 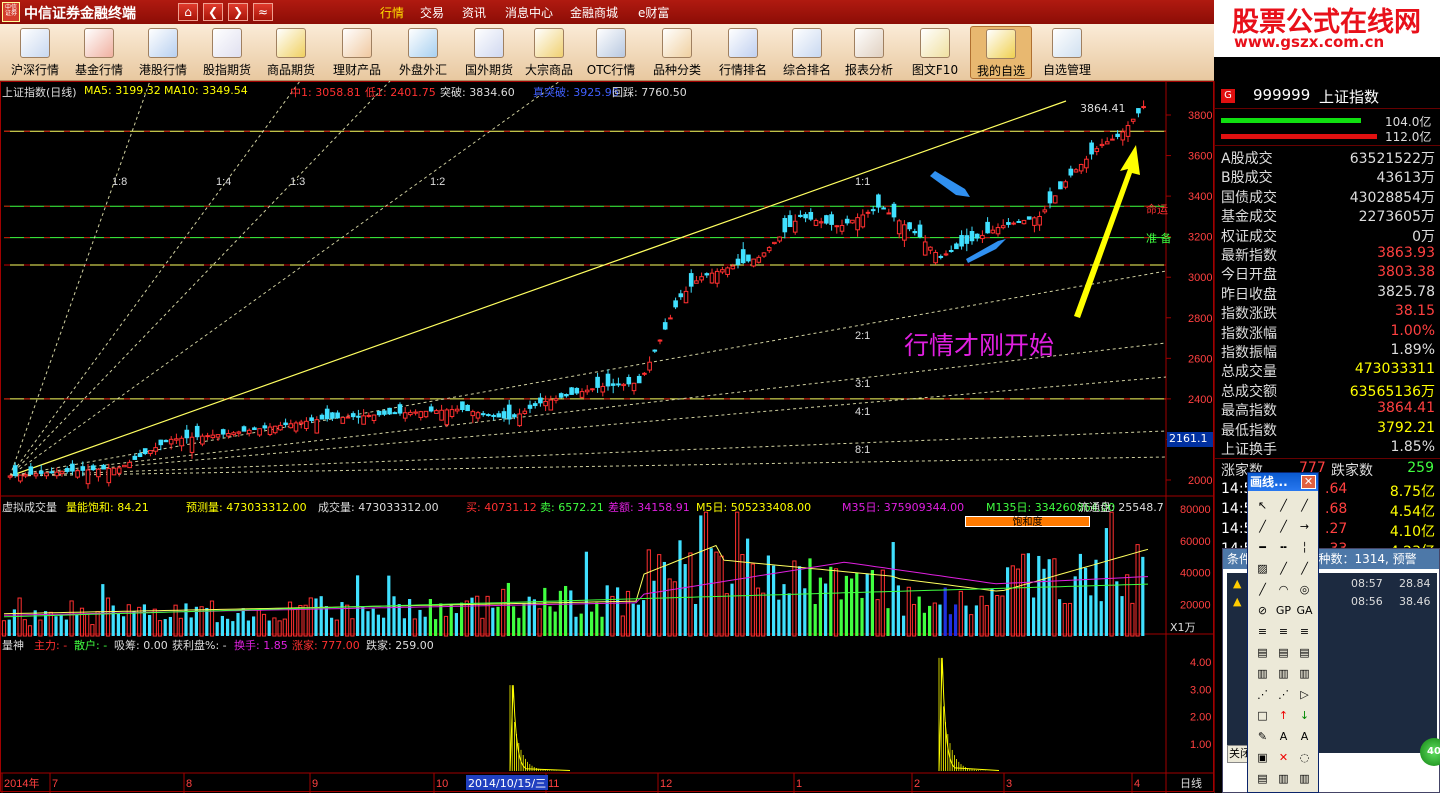 I want to click on drawing-tool-0-icon: ↖, so click(x=1262, y=505).